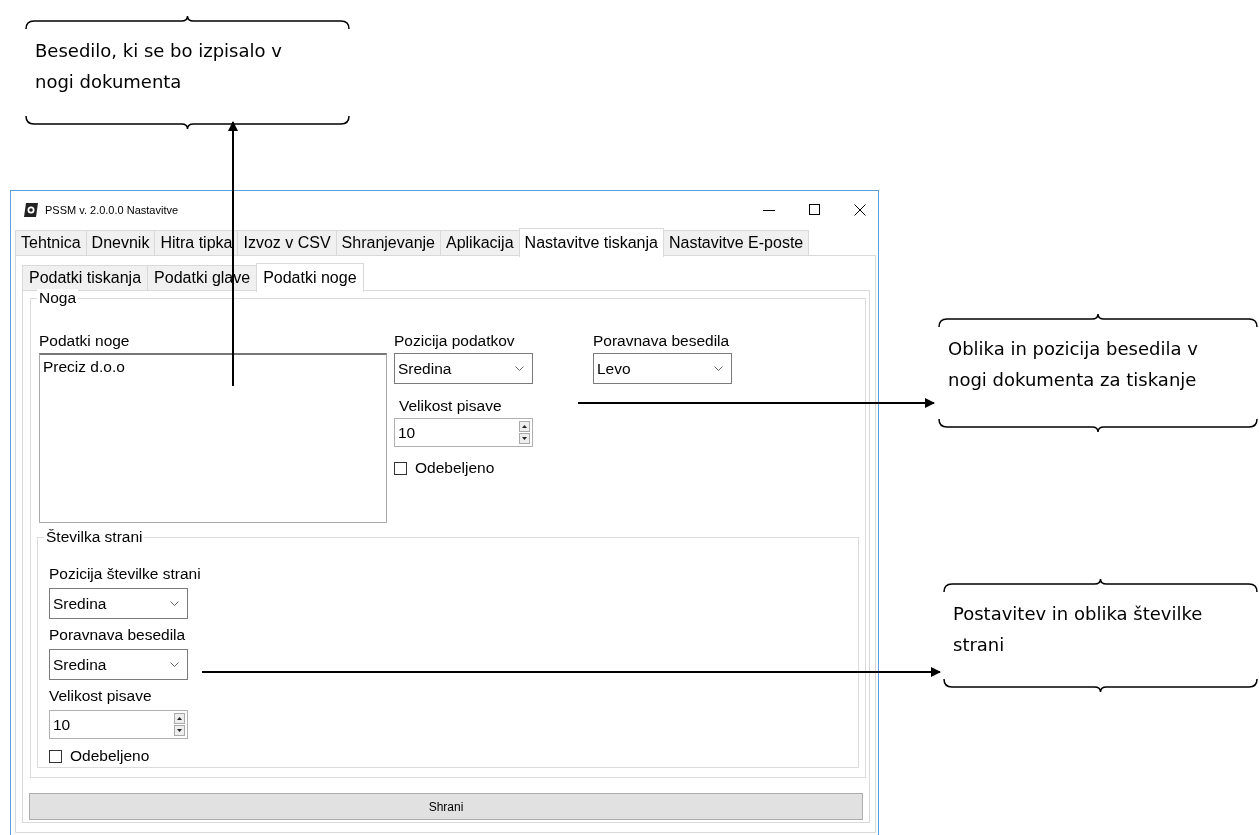  I want to click on callout-text: Postavitev in oblika številke strani, so click(1078, 629).